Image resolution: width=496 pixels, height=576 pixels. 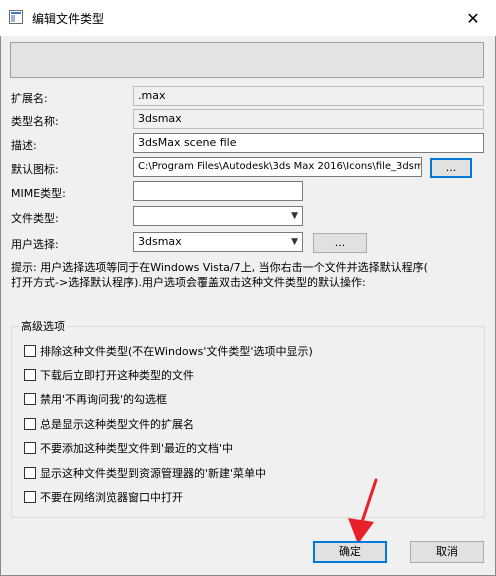 I want to click on option-exclude-file-type: 排除这种文件类型(不在Windows'文件类型'选项中显示), so click(x=168, y=351).